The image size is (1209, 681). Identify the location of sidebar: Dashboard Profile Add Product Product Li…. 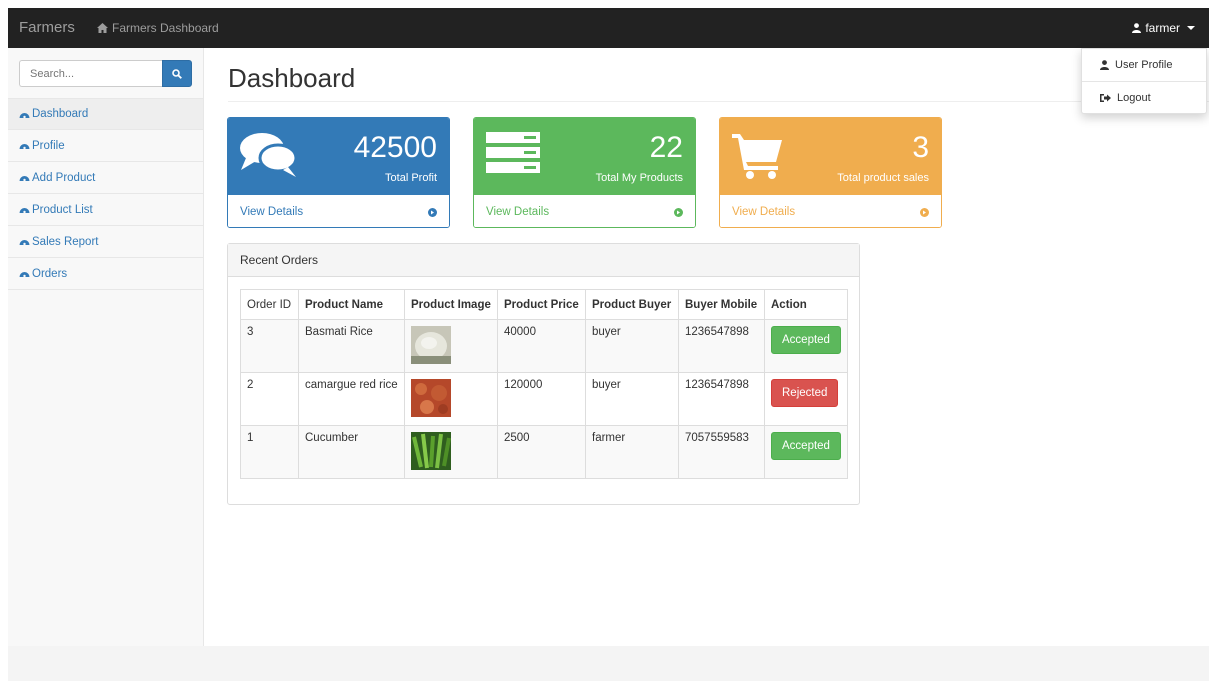
(106, 347).